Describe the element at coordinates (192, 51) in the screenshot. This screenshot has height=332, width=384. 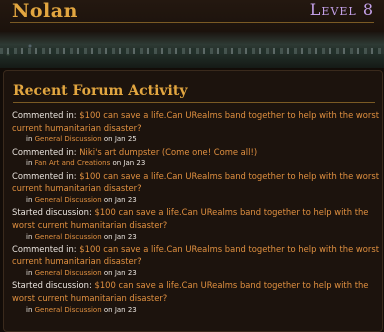
I see `banner-decoration` at that location.